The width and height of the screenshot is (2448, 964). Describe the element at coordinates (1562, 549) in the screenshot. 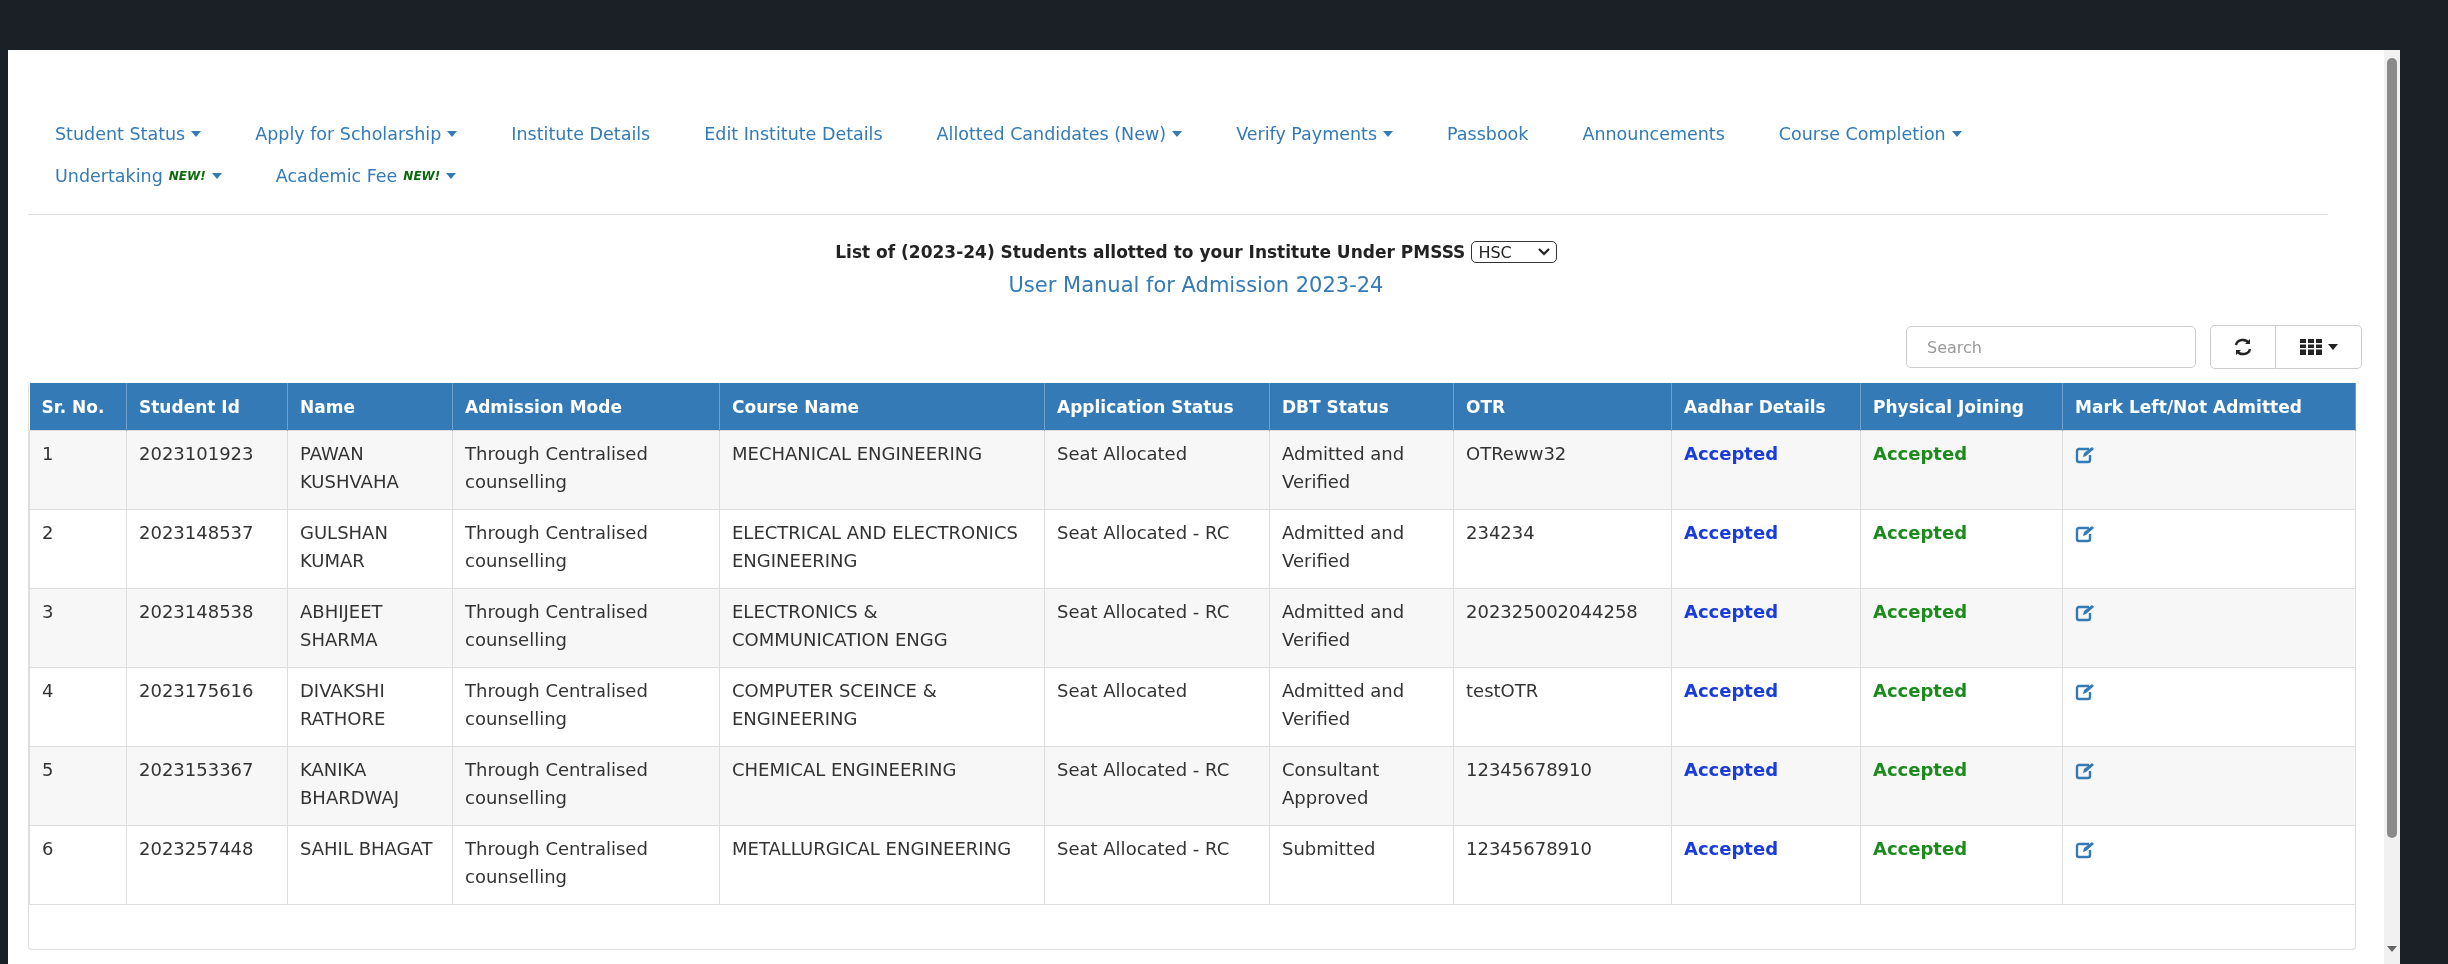

I see `table-cell: 234234` at that location.